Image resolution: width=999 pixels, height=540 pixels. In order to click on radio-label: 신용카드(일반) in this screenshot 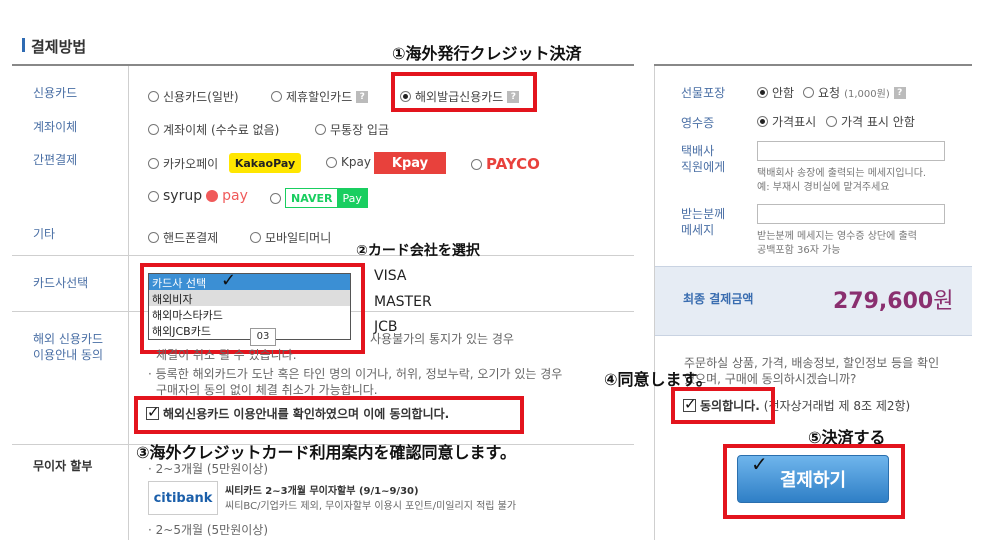, I will do `click(201, 97)`.